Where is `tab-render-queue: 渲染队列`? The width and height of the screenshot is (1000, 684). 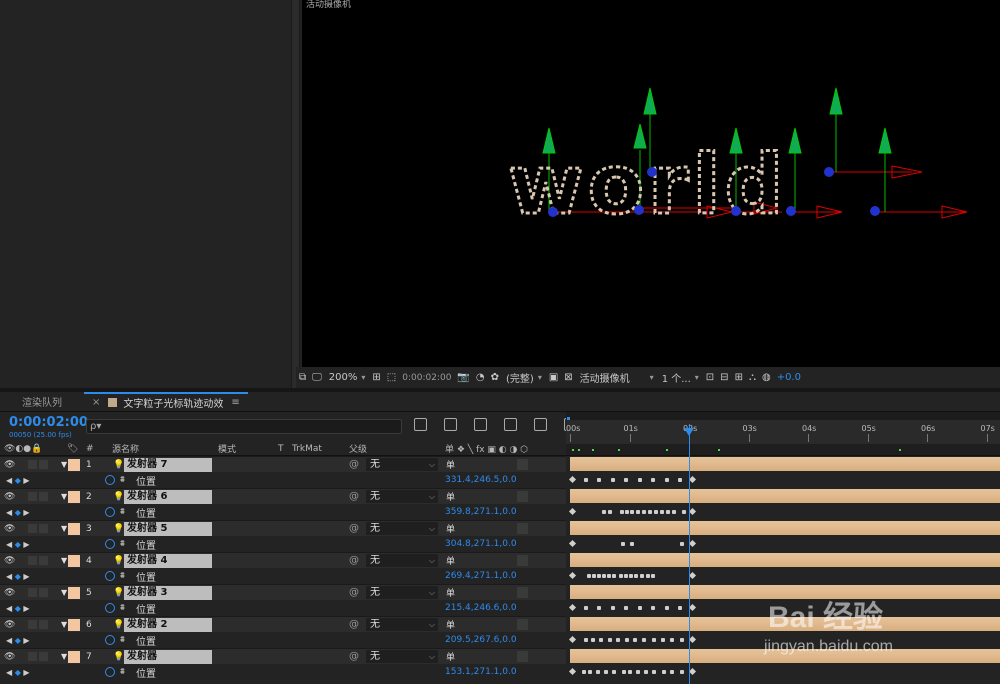
tab-render-queue: 渲染队列 is located at coordinates (35, 402).